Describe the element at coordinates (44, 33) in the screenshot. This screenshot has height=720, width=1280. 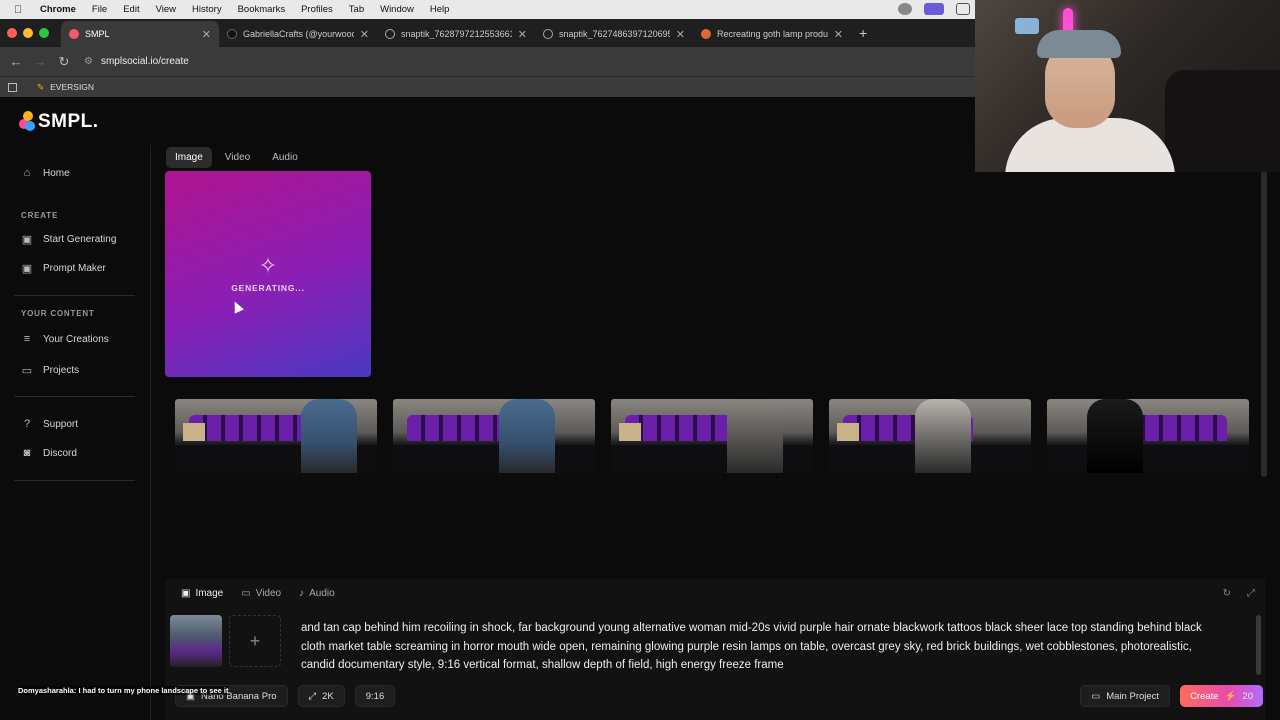
I see `zoom-window-icon` at that location.